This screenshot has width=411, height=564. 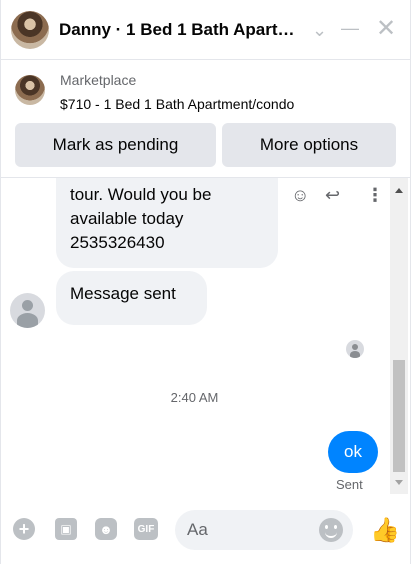 I want to click on seen-indicator-avatar, so click(x=355, y=349).